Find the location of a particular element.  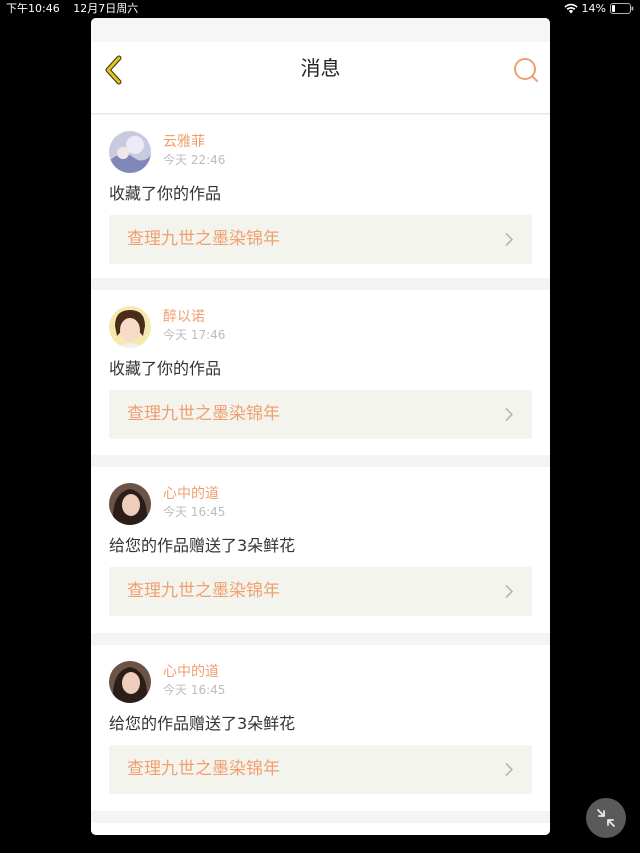

wifi-icon is located at coordinates (570, 8).